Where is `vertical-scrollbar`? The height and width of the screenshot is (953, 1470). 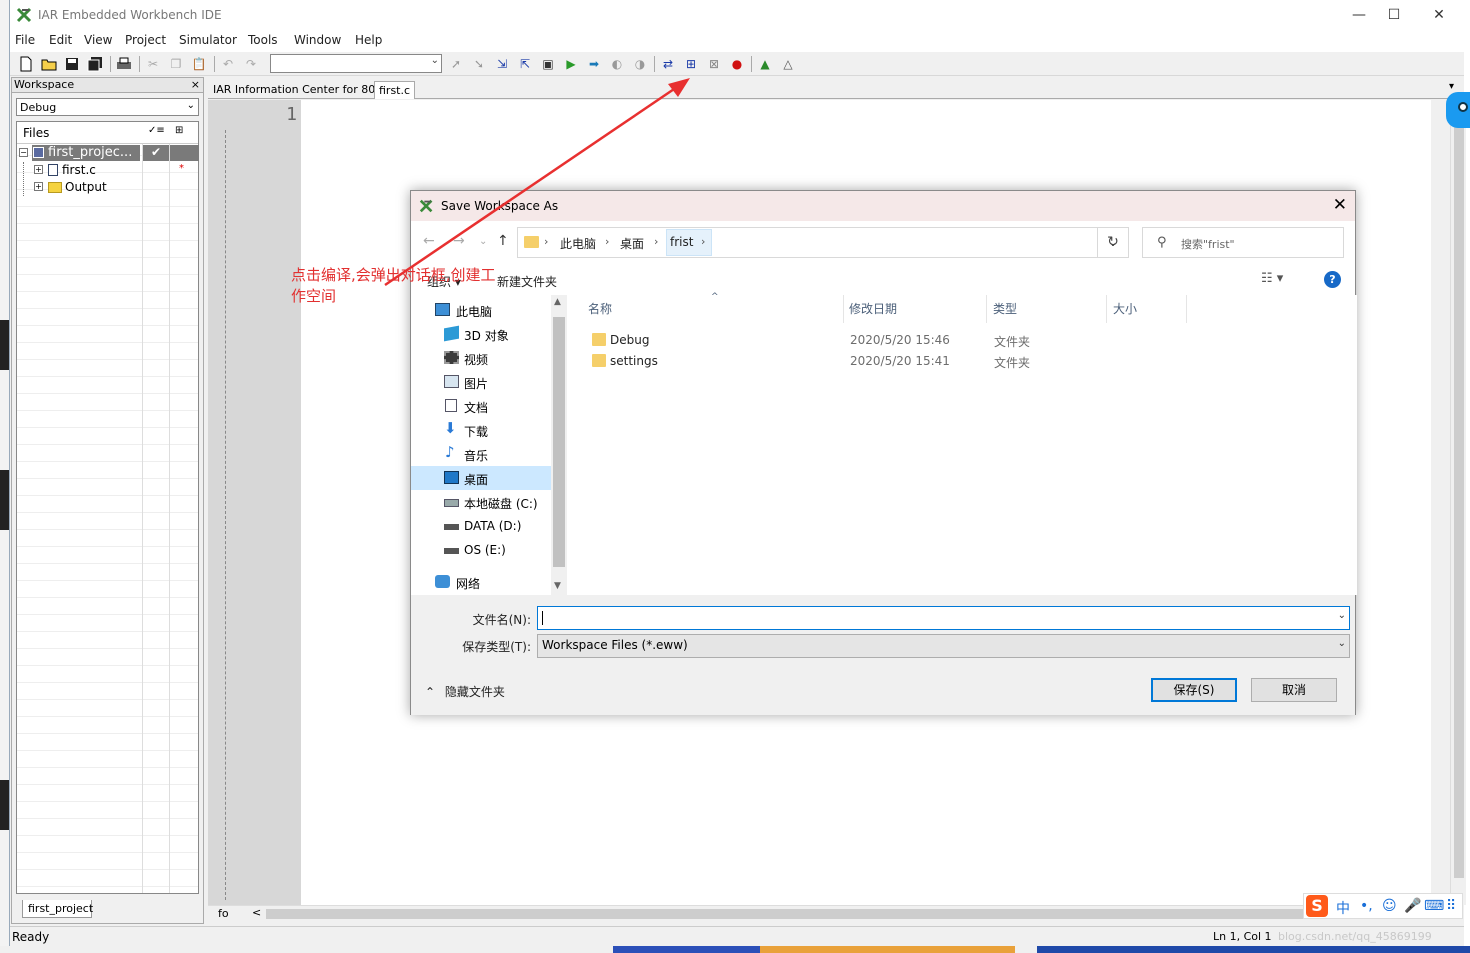 vertical-scrollbar is located at coordinates (1458, 502).